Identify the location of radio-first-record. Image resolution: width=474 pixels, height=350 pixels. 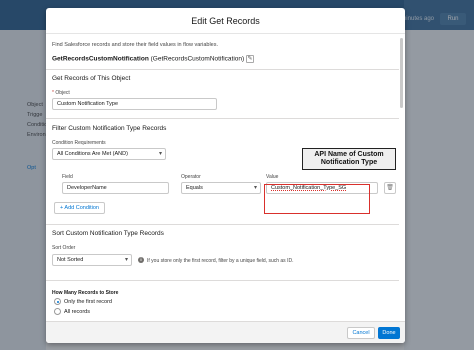
(57, 301).